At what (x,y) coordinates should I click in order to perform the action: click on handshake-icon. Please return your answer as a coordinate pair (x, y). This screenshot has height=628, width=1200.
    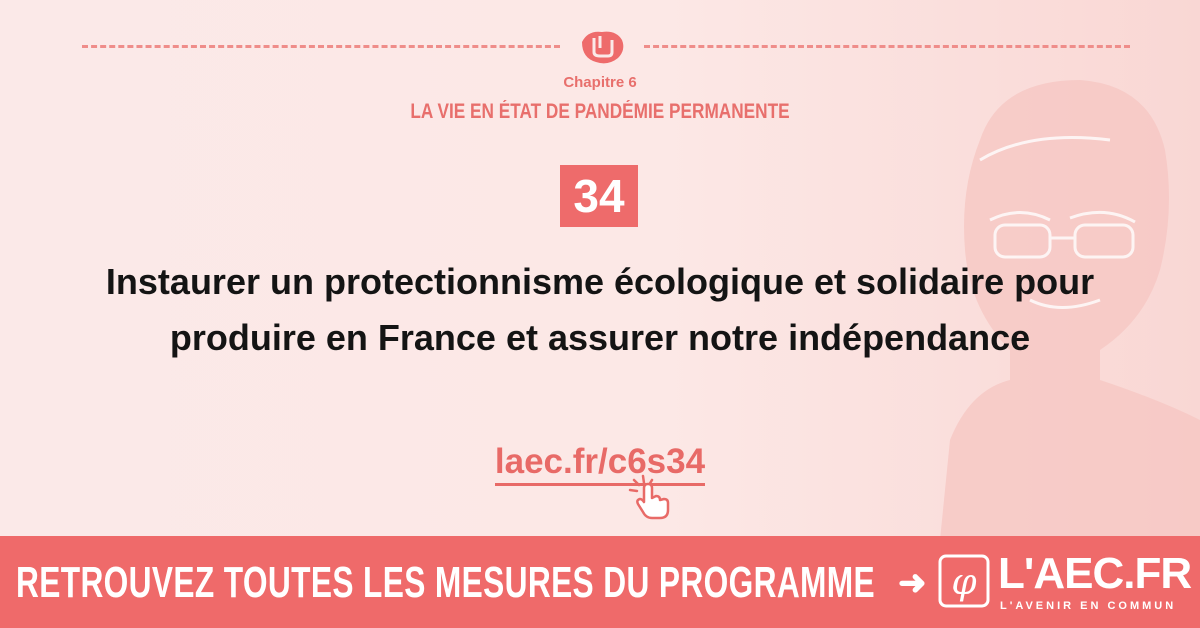
    Looking at the image, I should click on (603, 47).